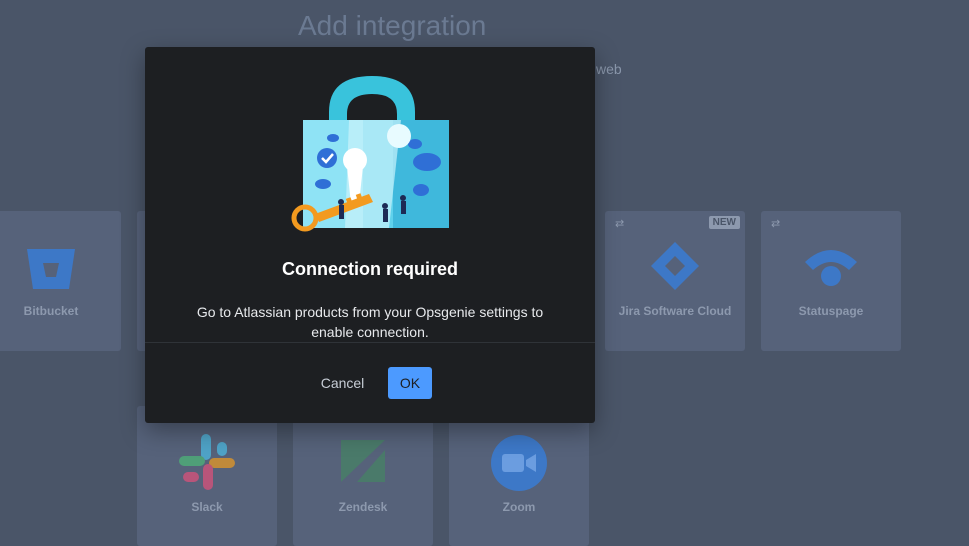  What do you see at coordinates (519, 463) in the screenshot?
I see `zoom-icon` at bounding box center [519, 463].